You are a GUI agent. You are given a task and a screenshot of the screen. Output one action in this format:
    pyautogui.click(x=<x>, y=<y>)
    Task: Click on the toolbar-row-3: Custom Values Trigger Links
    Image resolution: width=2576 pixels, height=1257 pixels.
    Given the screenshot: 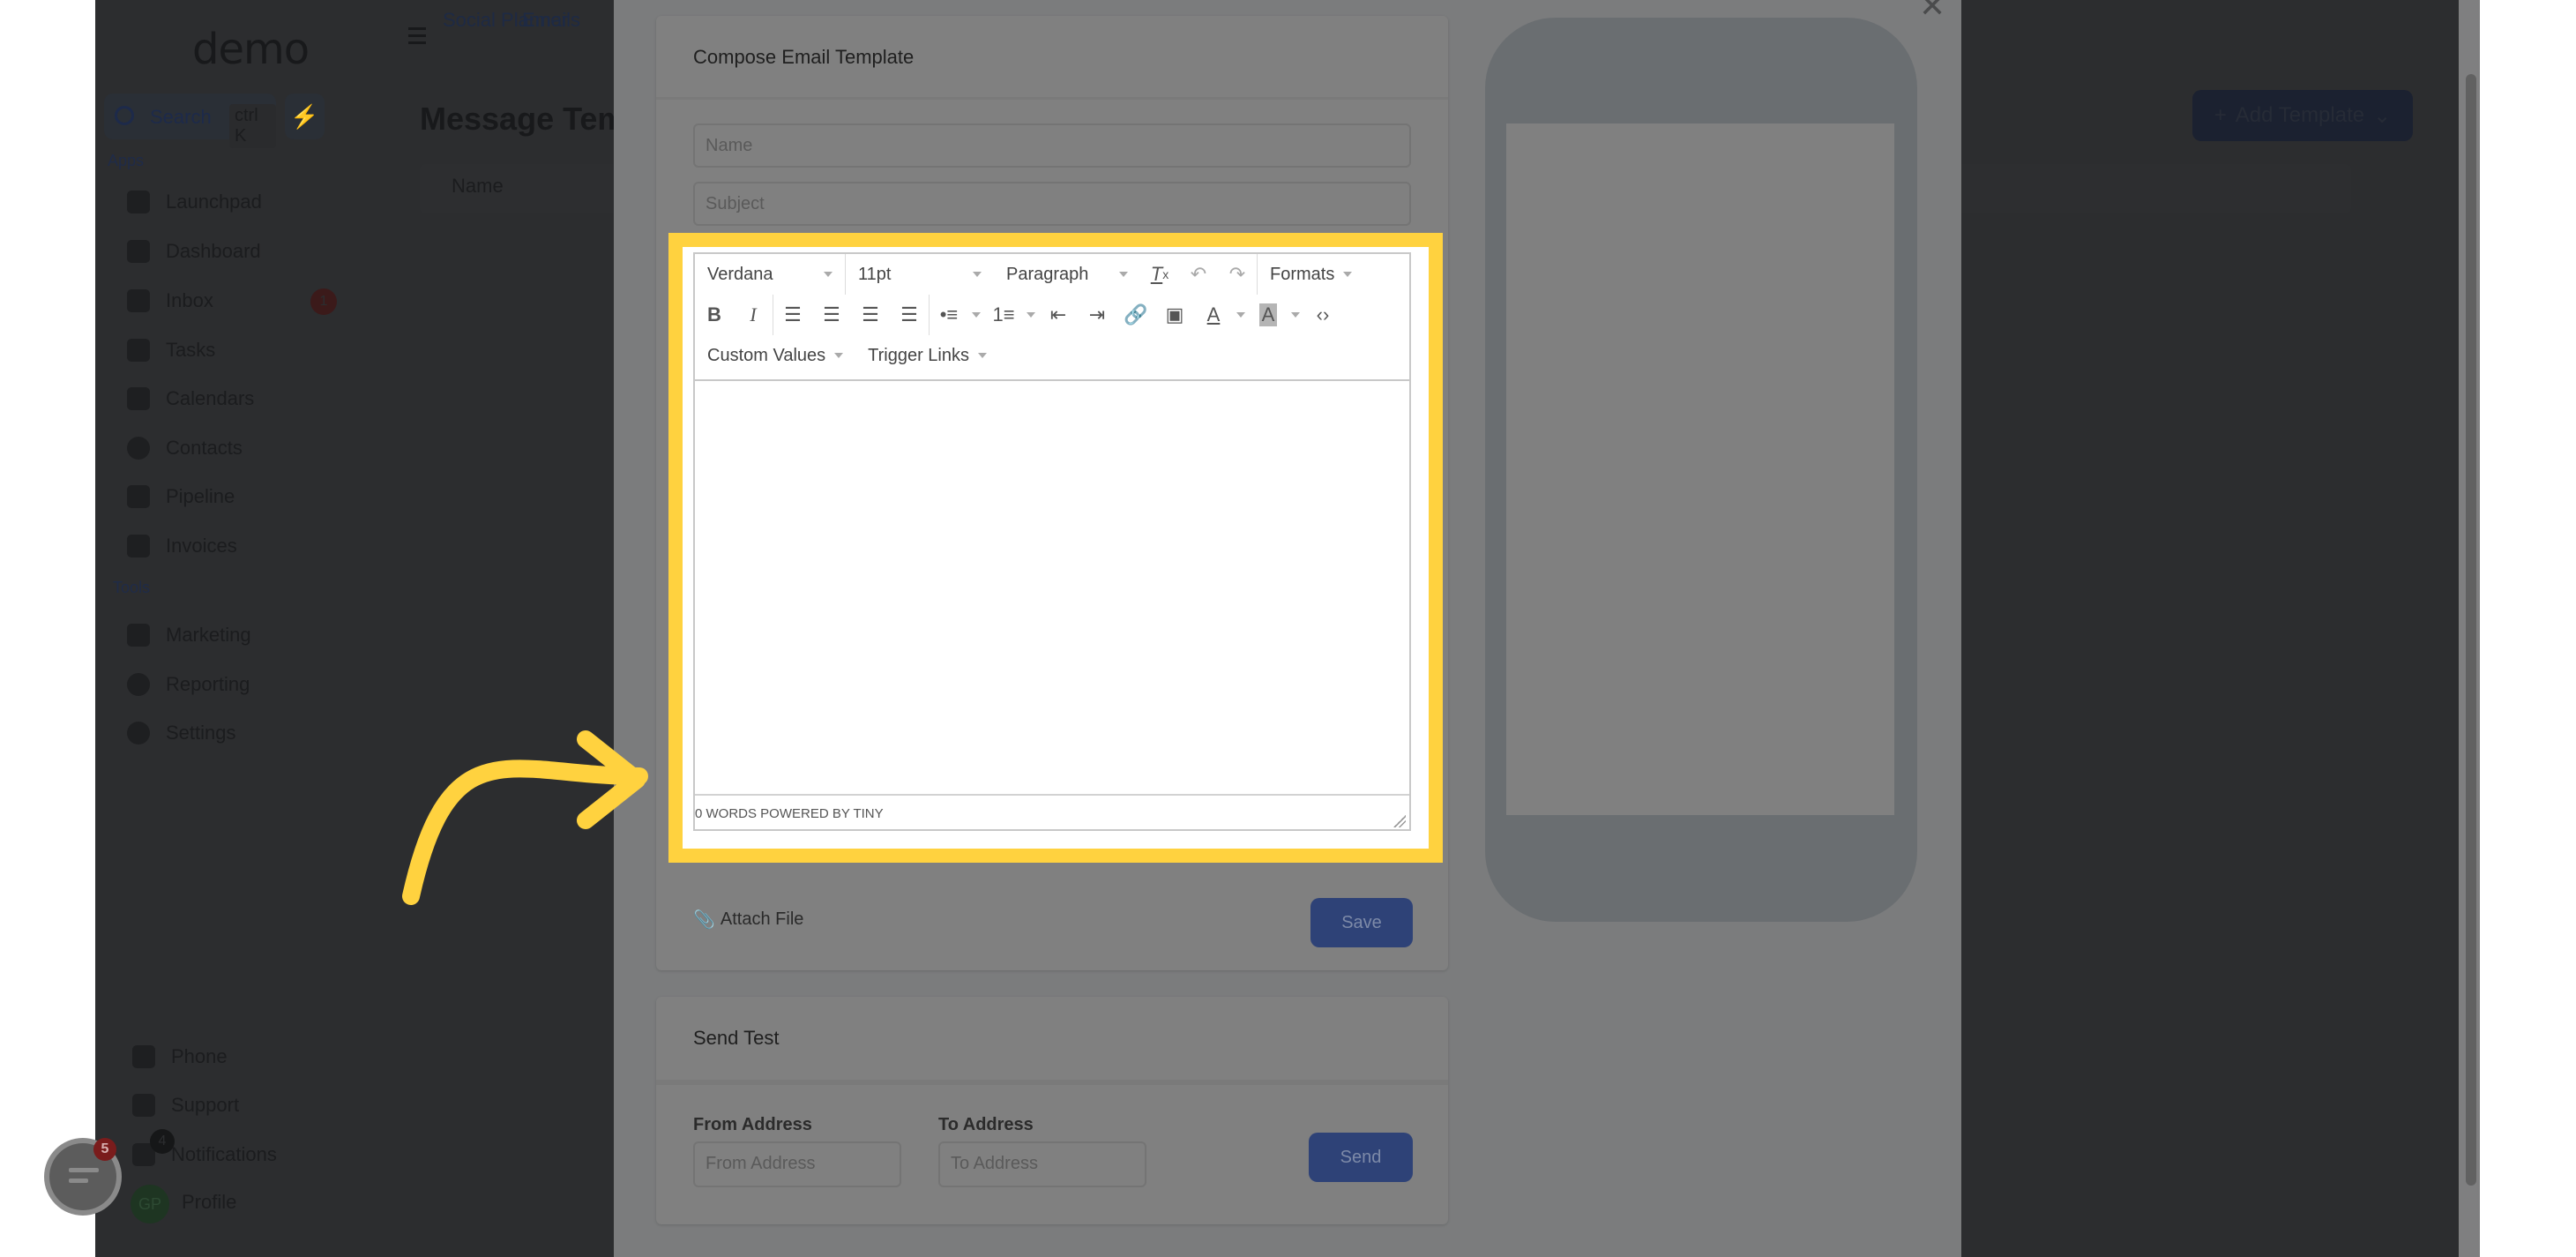 What is the action you would take?
    pyautogui.click(x=1052, y=355)
    